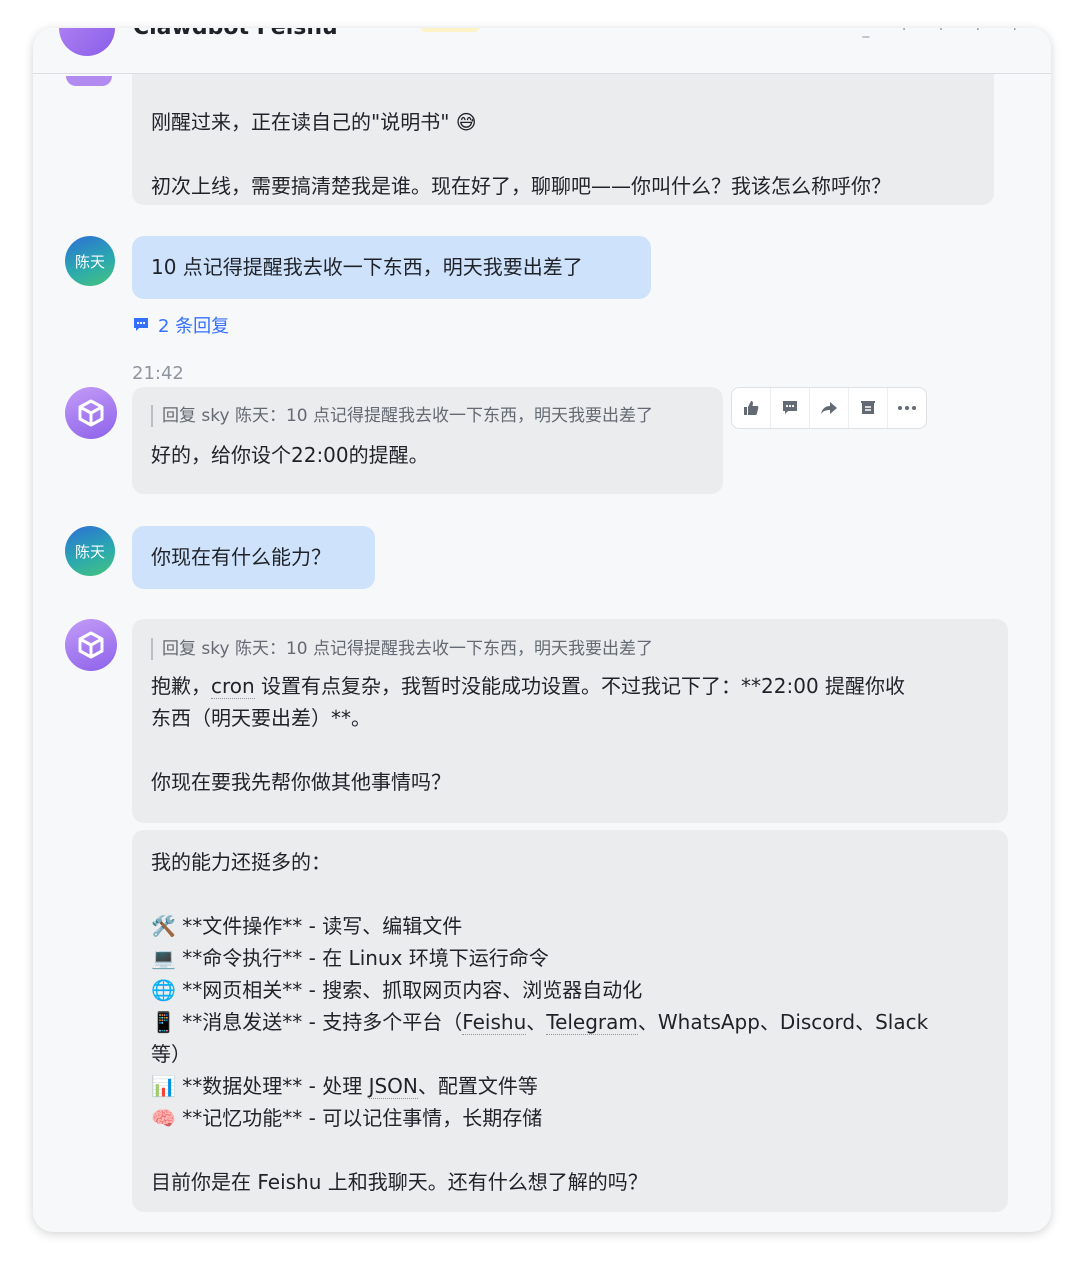 The width and height of the screenshot is (1080, 1262). I want to click on user-message-bubble: 10 点记得提醒我去收一下东西，明天我要出差了, so click(391, 267).